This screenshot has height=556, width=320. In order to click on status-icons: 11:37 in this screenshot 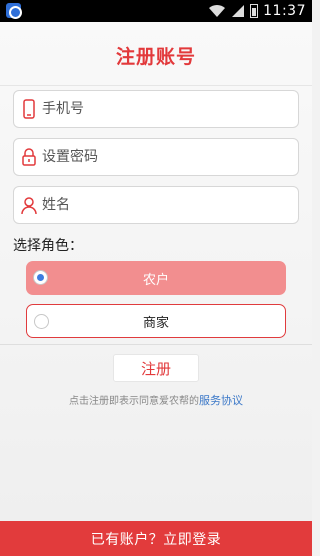, I will do `click(257, 11)`.